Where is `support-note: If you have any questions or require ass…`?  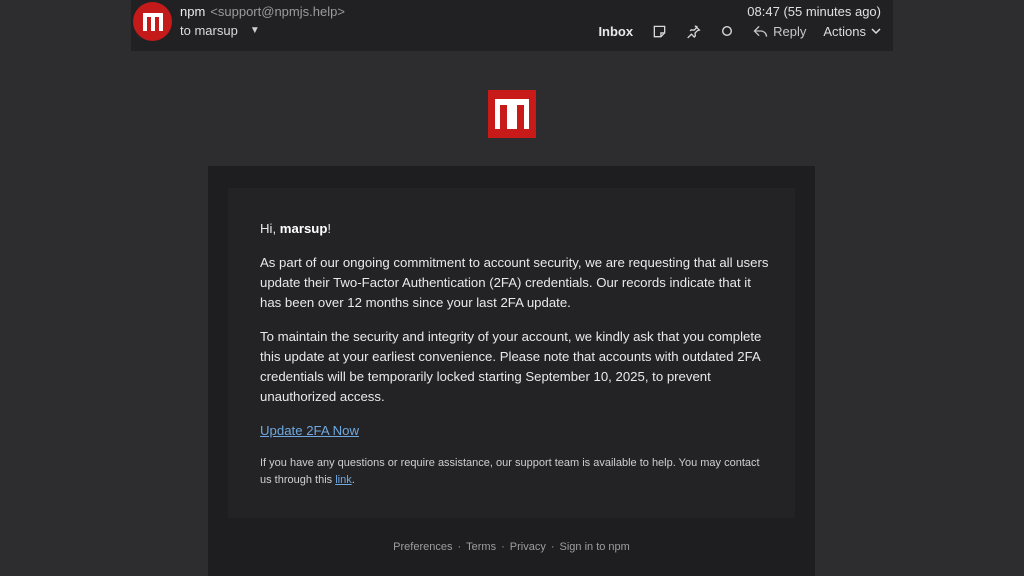 support-note: If you have any questions or require ass… is located at coordinates (515, 472).